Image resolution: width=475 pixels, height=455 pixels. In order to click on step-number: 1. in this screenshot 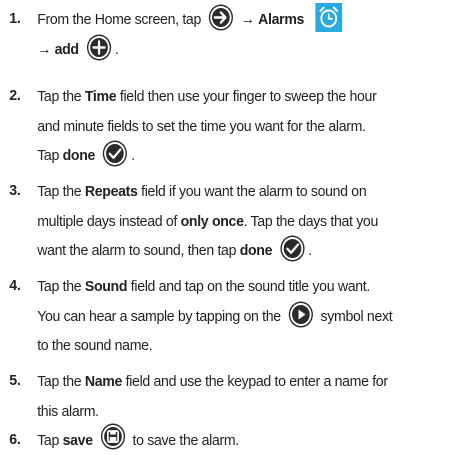, I will do `click(15, 18)`.